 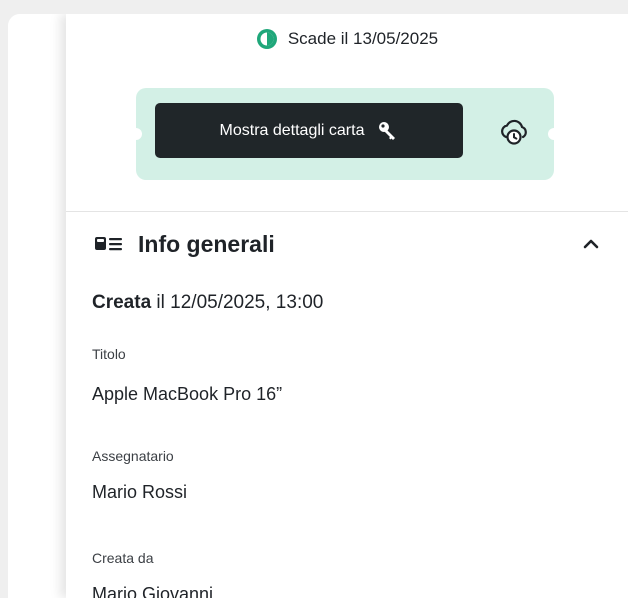 What do you see at coordinates (109, 354) in the screenshot?
I see `field-label-titolo: Titolo` at bounding box center [109, 354].